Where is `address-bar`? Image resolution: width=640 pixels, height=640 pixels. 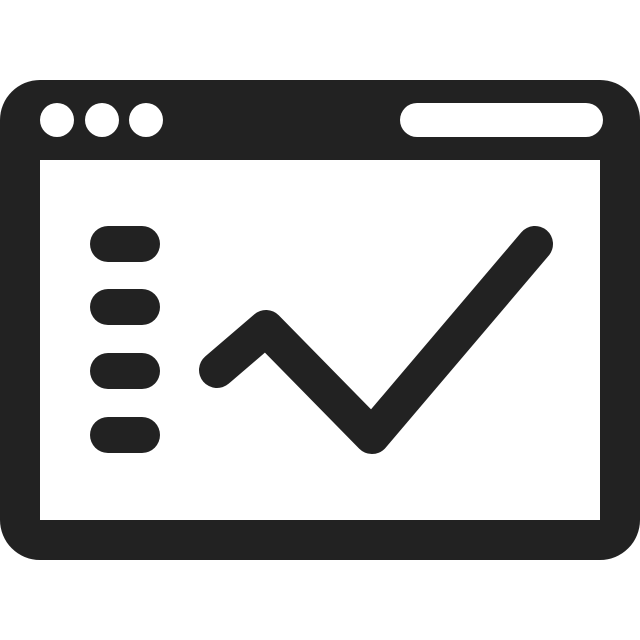
address-bar is located at coordinates (501, 120).